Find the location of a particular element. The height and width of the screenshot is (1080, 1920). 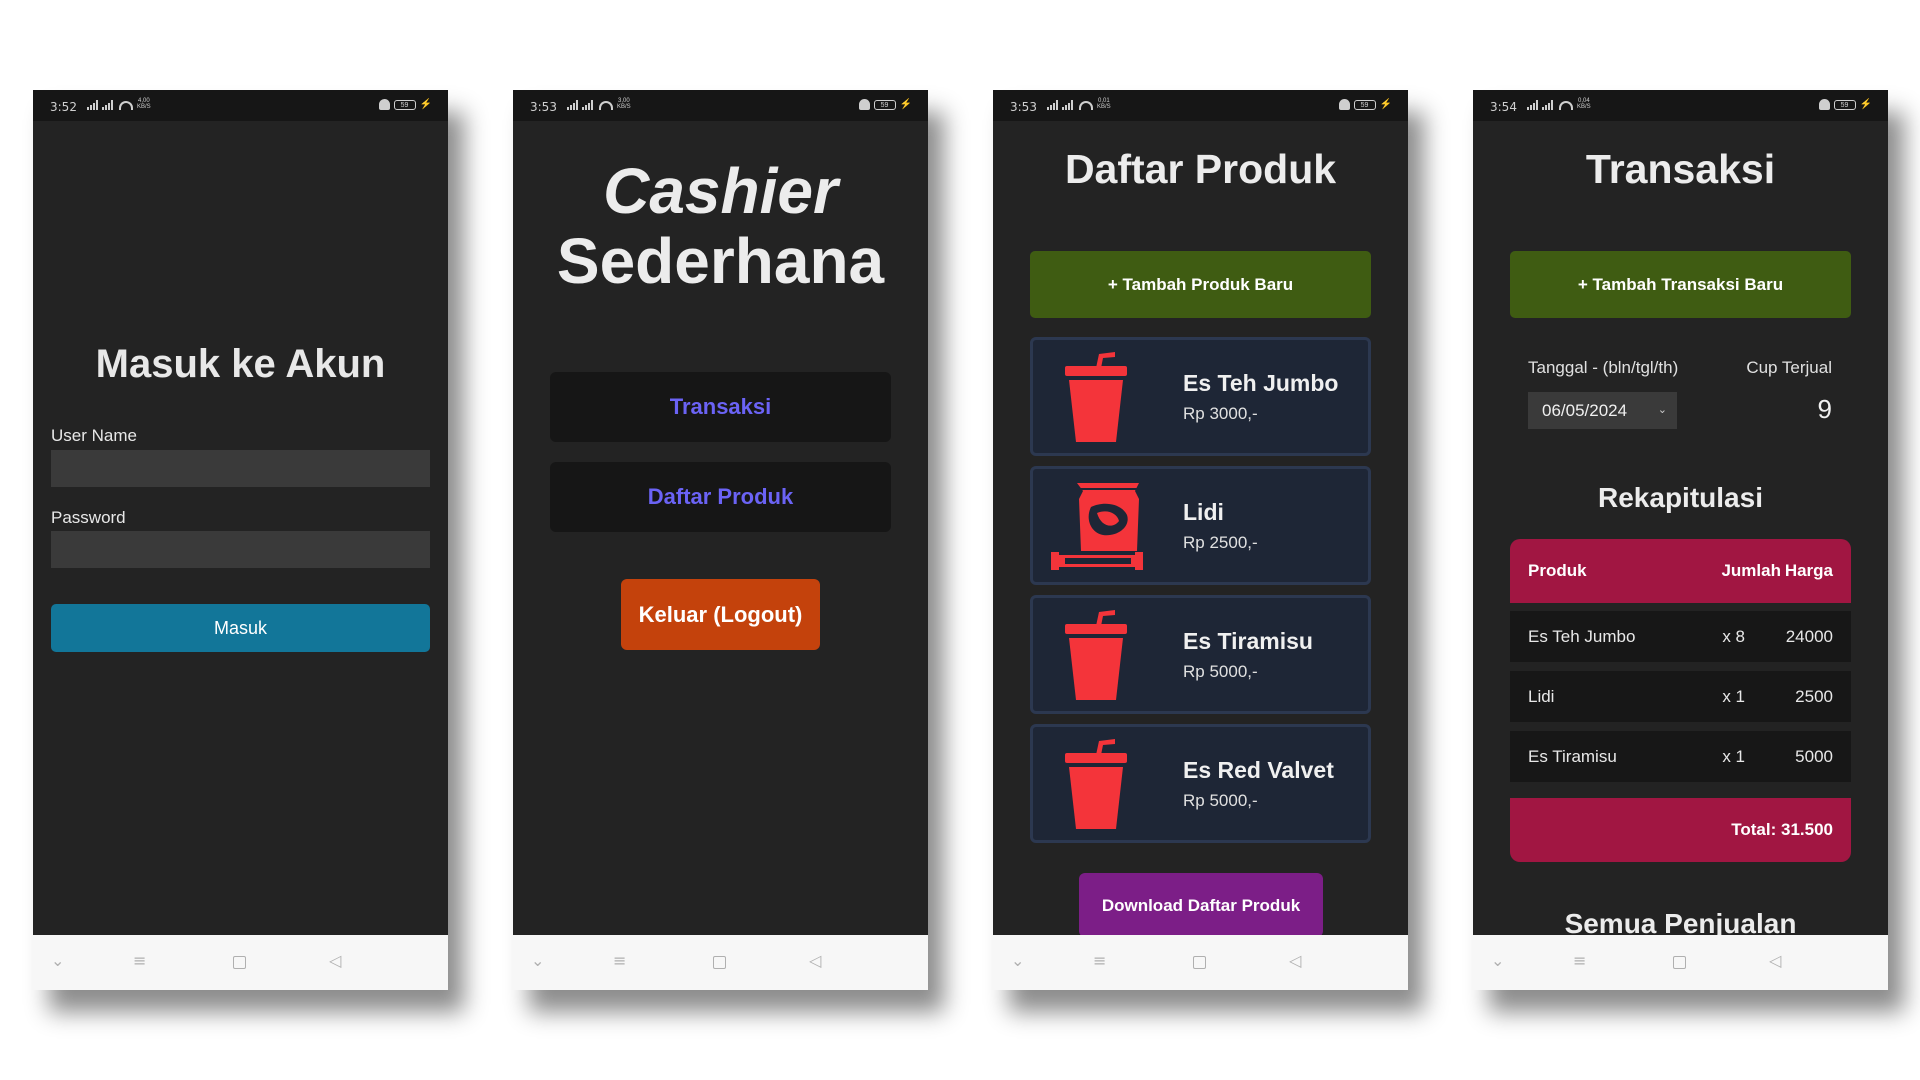

page-title: Daftar Produk is located at coordinates (1200, 169).